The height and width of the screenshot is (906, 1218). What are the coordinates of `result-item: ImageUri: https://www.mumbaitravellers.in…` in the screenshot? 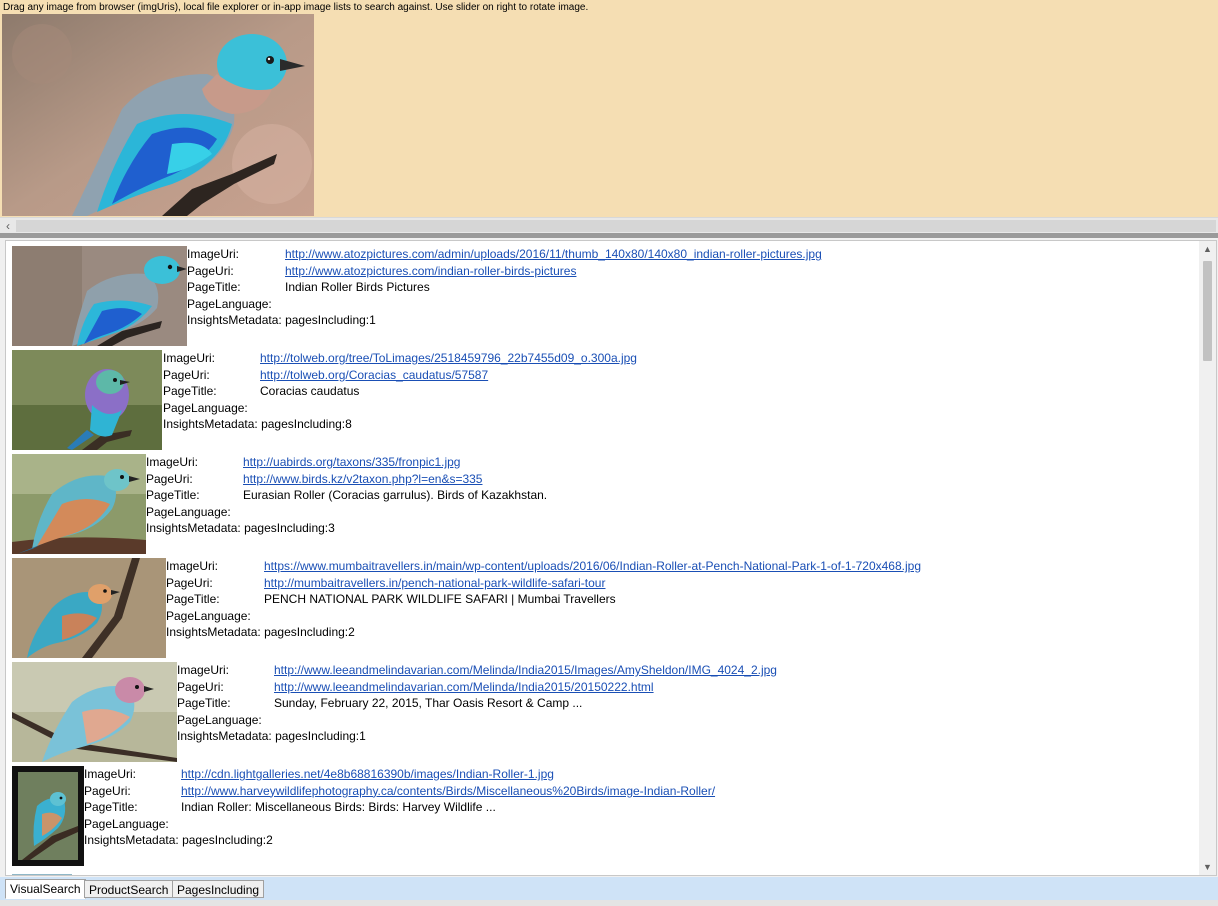 It's located at (602, 609).